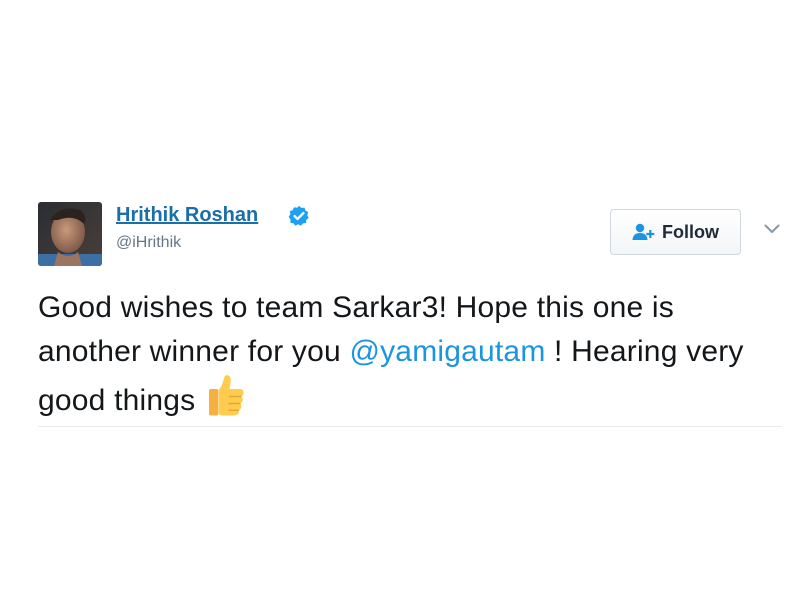 The width and height of the screenshot is (800, 600). Describe the element at coordinates (690, 231) in the screenshot. I see `follow-button-label: Follow` at that location.